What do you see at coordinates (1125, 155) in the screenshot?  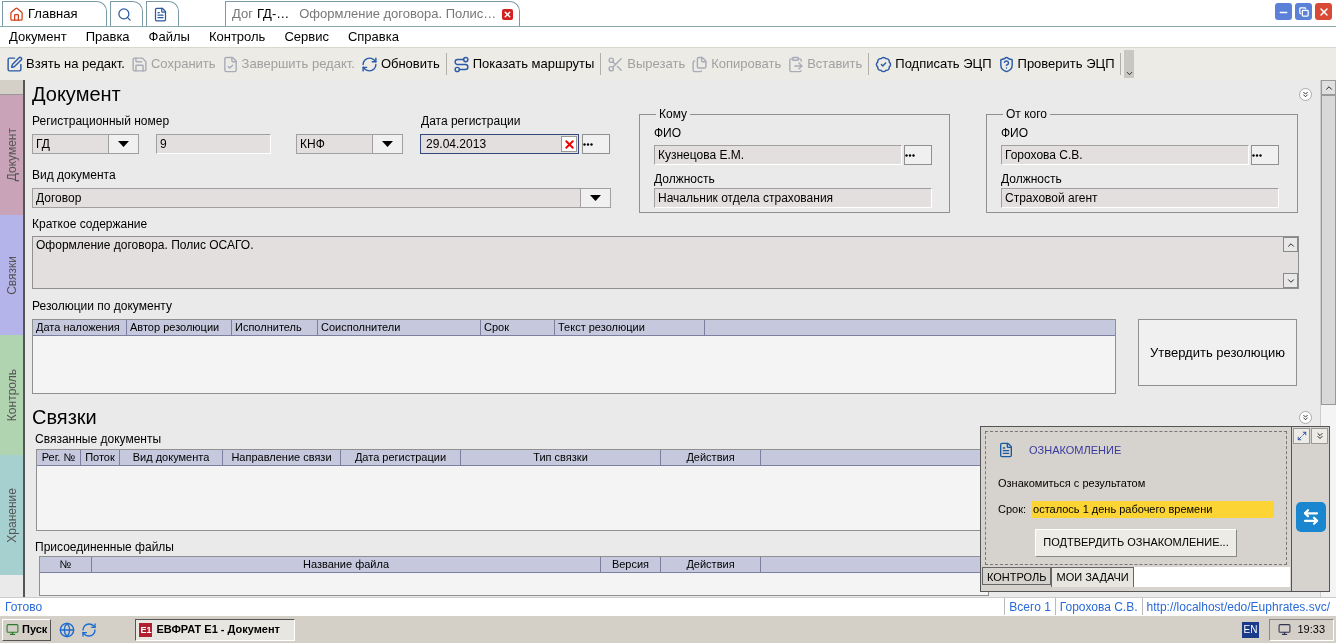 I see `name-field: Горохова С.В.` at bounding box center [1125, 155].